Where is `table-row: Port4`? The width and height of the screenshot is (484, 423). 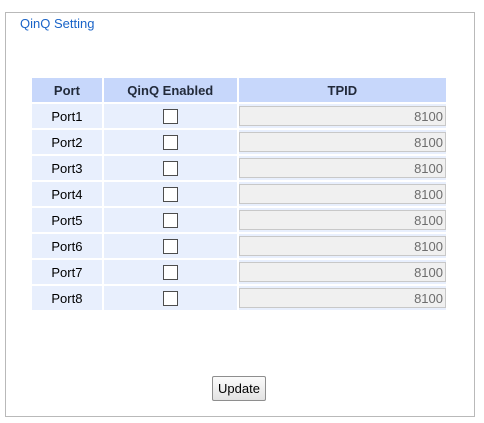
table-row: Port4 is located at coordinates (239, 194).